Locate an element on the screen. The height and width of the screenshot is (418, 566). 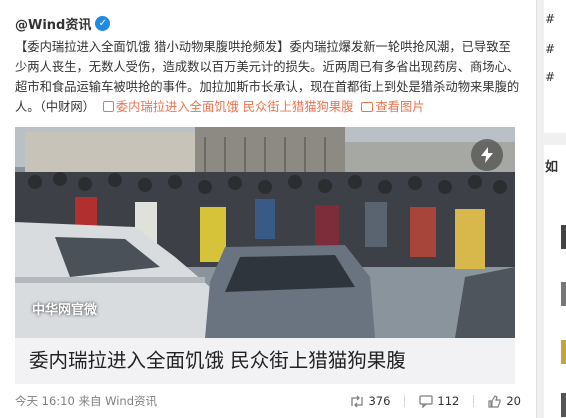
comment-button: 112 is located at coordinates (439, 401).